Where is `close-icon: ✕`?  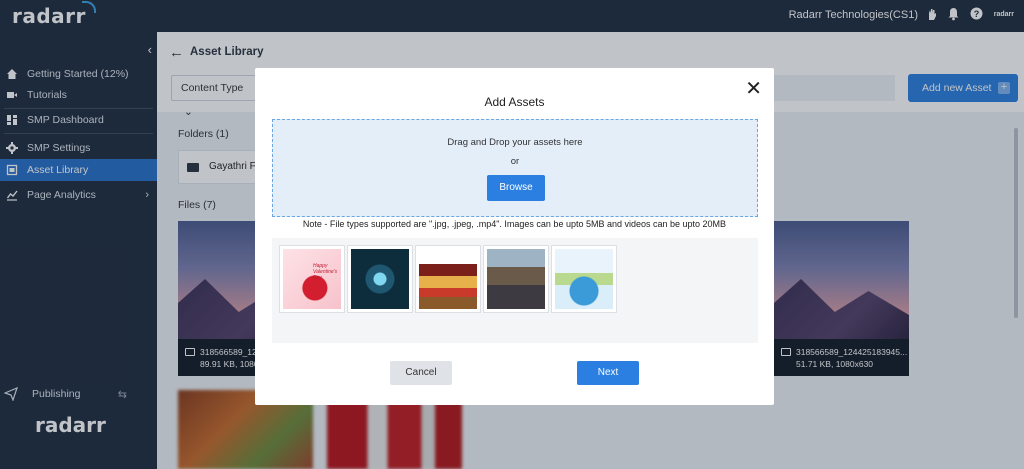 close-icon: ✕ is located at coordinates (753, 89).